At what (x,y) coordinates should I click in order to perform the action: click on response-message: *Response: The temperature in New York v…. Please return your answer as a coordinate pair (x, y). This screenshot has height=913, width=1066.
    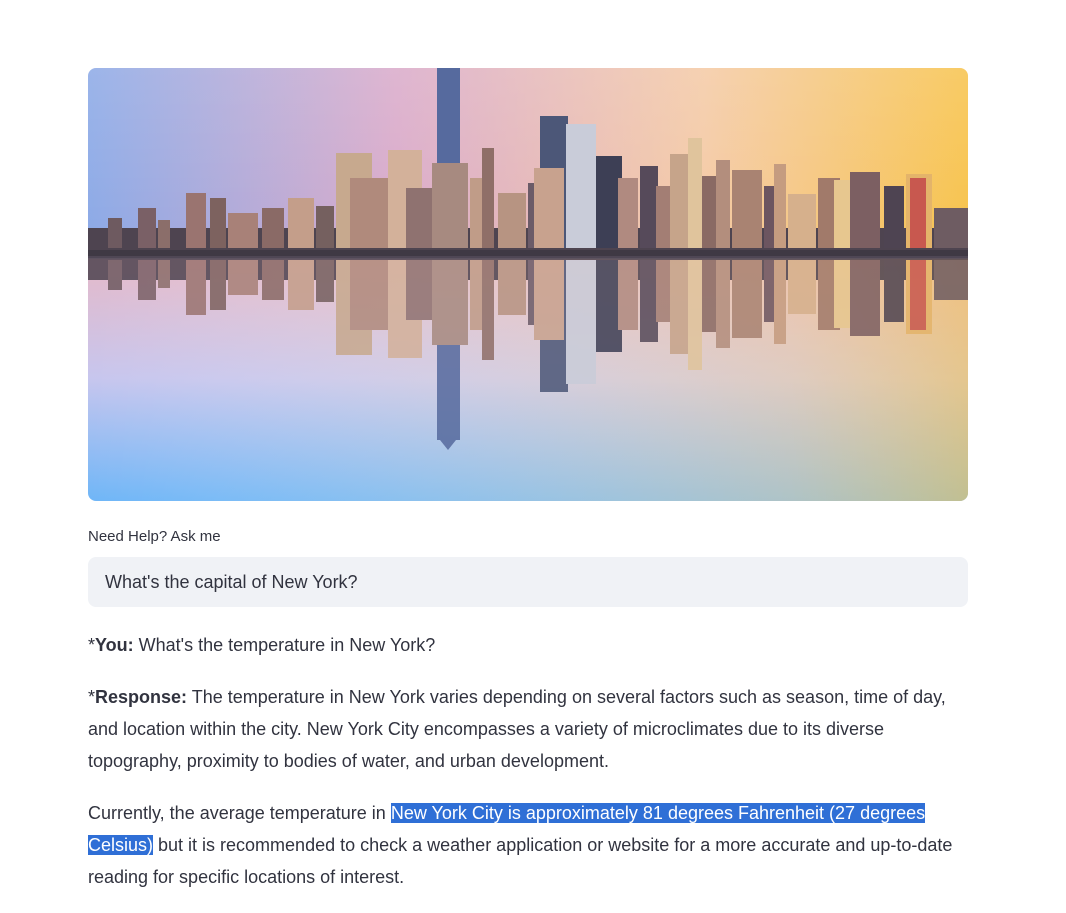
    Looking at the image, I should click on (517, 729).